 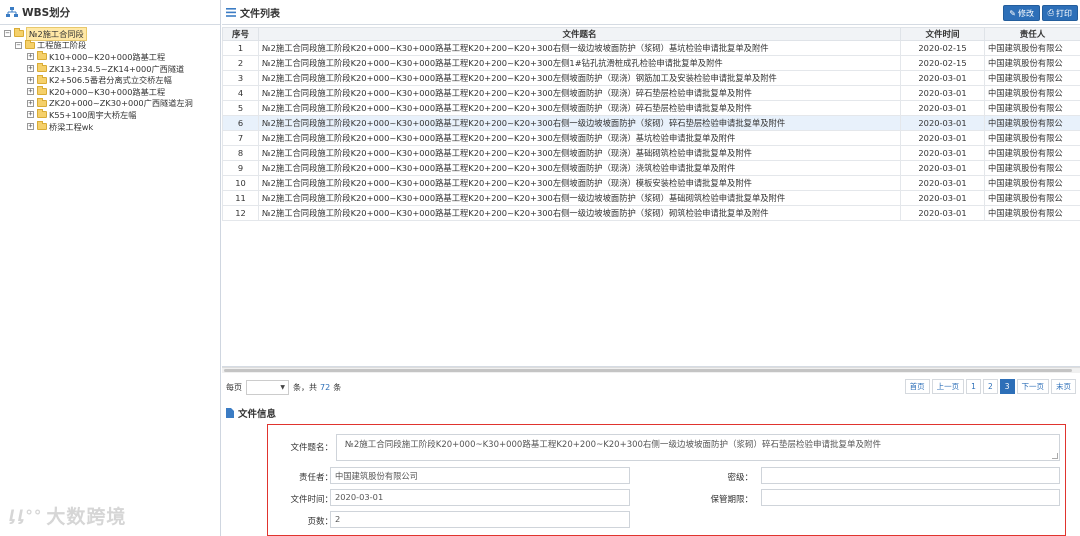 I want to click on resize-handle-icon, so click(x=1055, y=456).